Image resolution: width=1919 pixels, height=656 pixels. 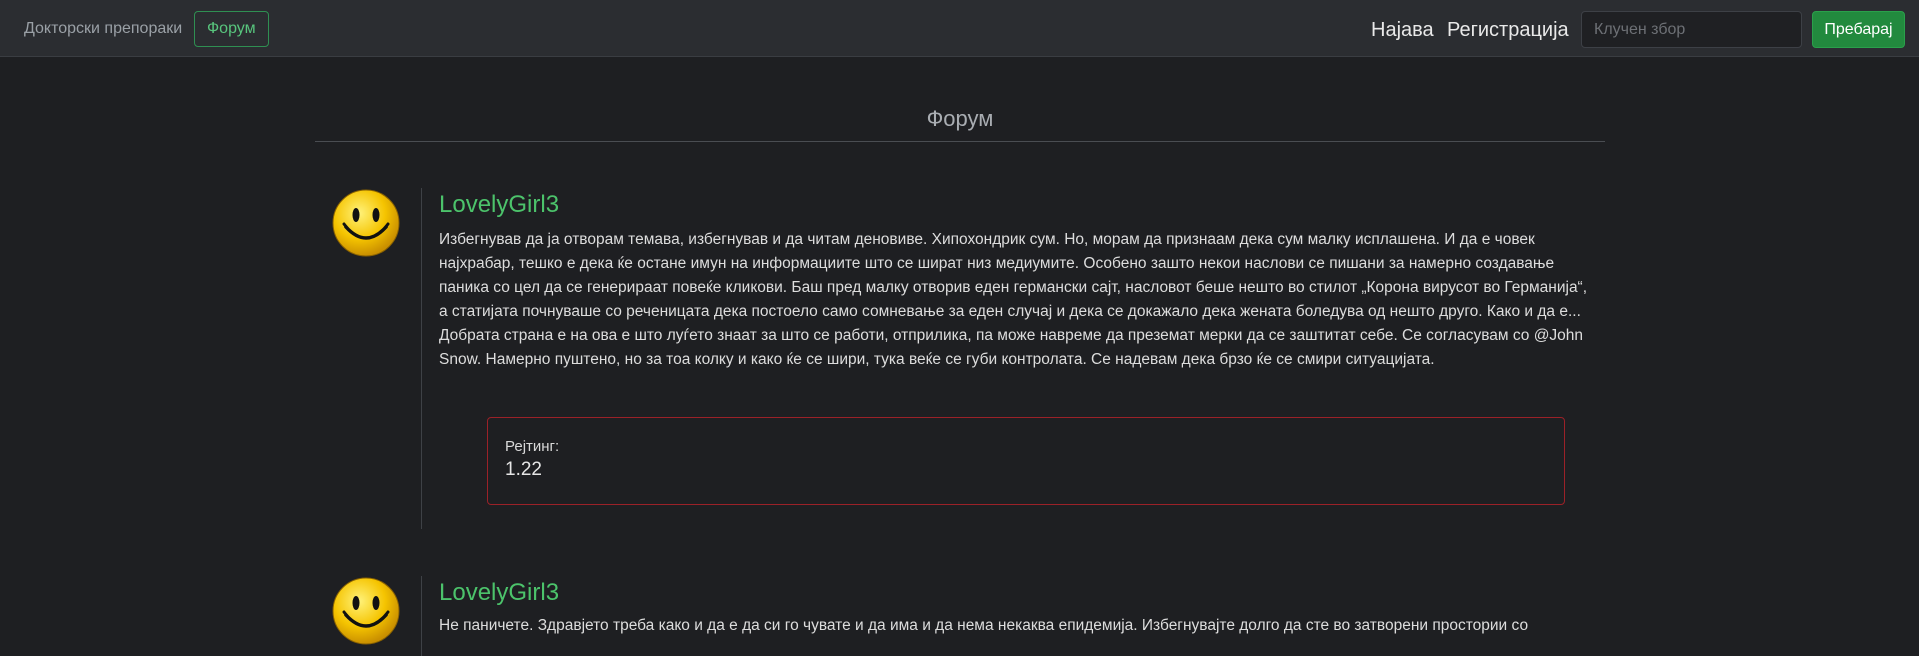 What do you see at coordinates (231, 29) in the screenshot?
I see `forum-nav-button: Форум` at bounding box center [231, 29].